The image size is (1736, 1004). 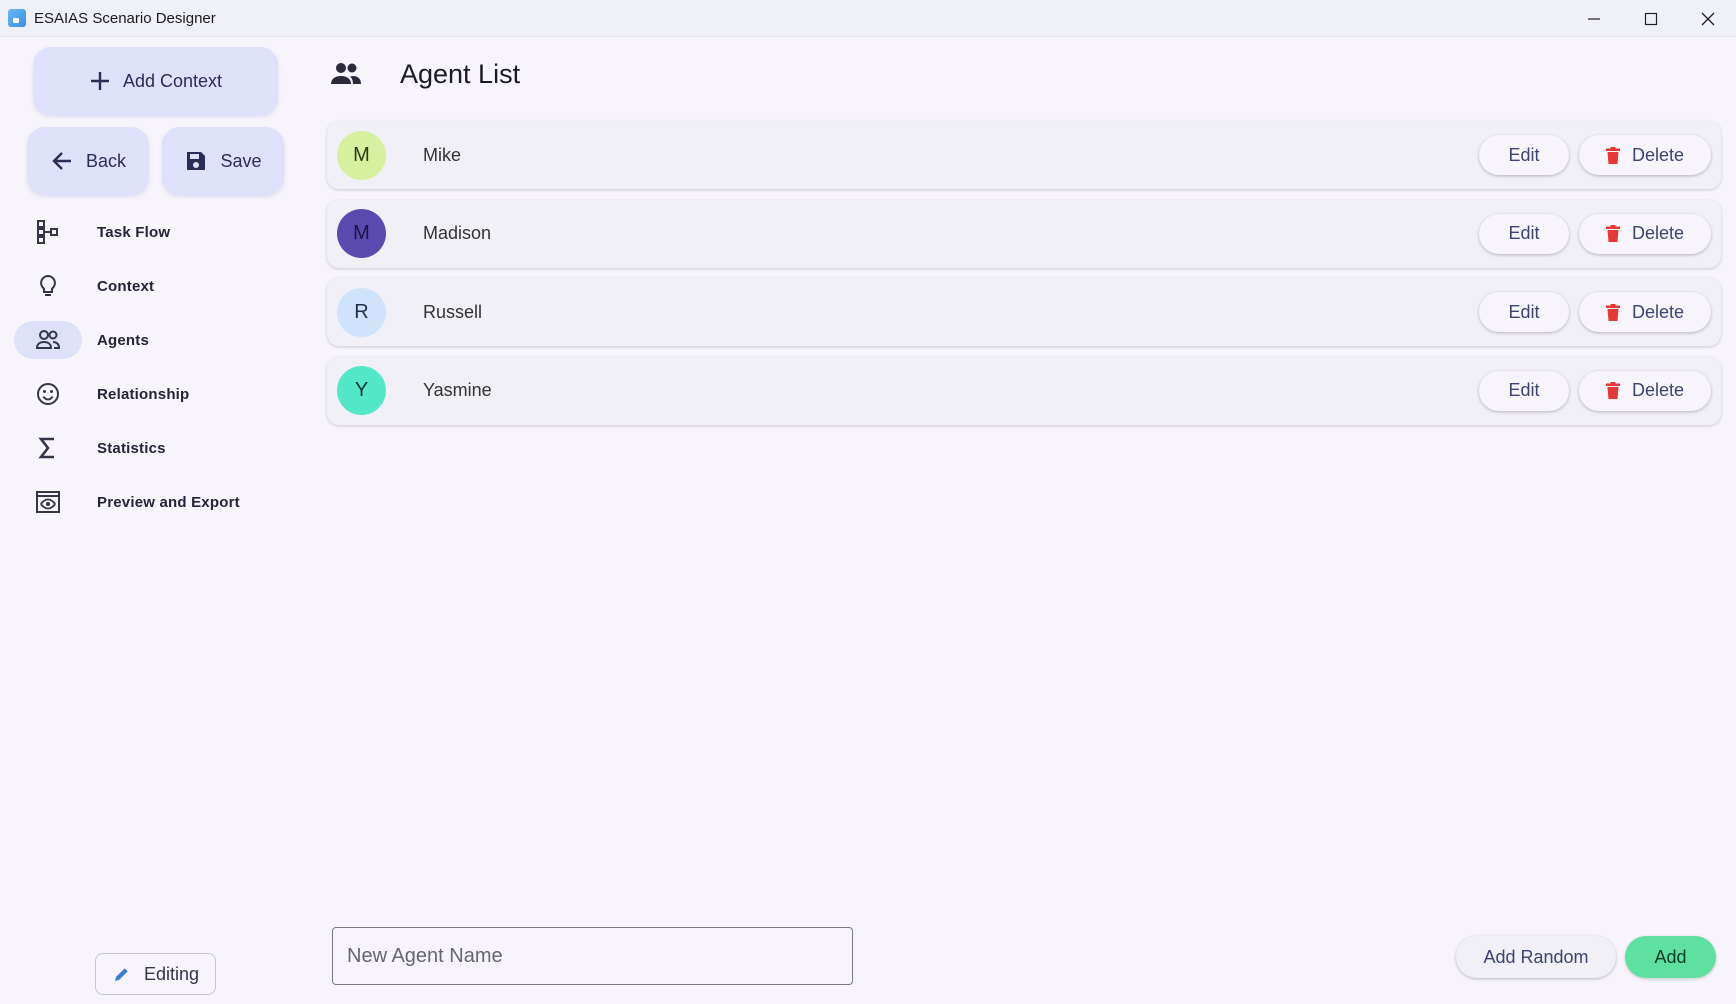 What do you see at coordinates (1024, 233) in the screenshot?
I see `list-item: M Madison Edit Delete` at bounding box center [1024, 233].